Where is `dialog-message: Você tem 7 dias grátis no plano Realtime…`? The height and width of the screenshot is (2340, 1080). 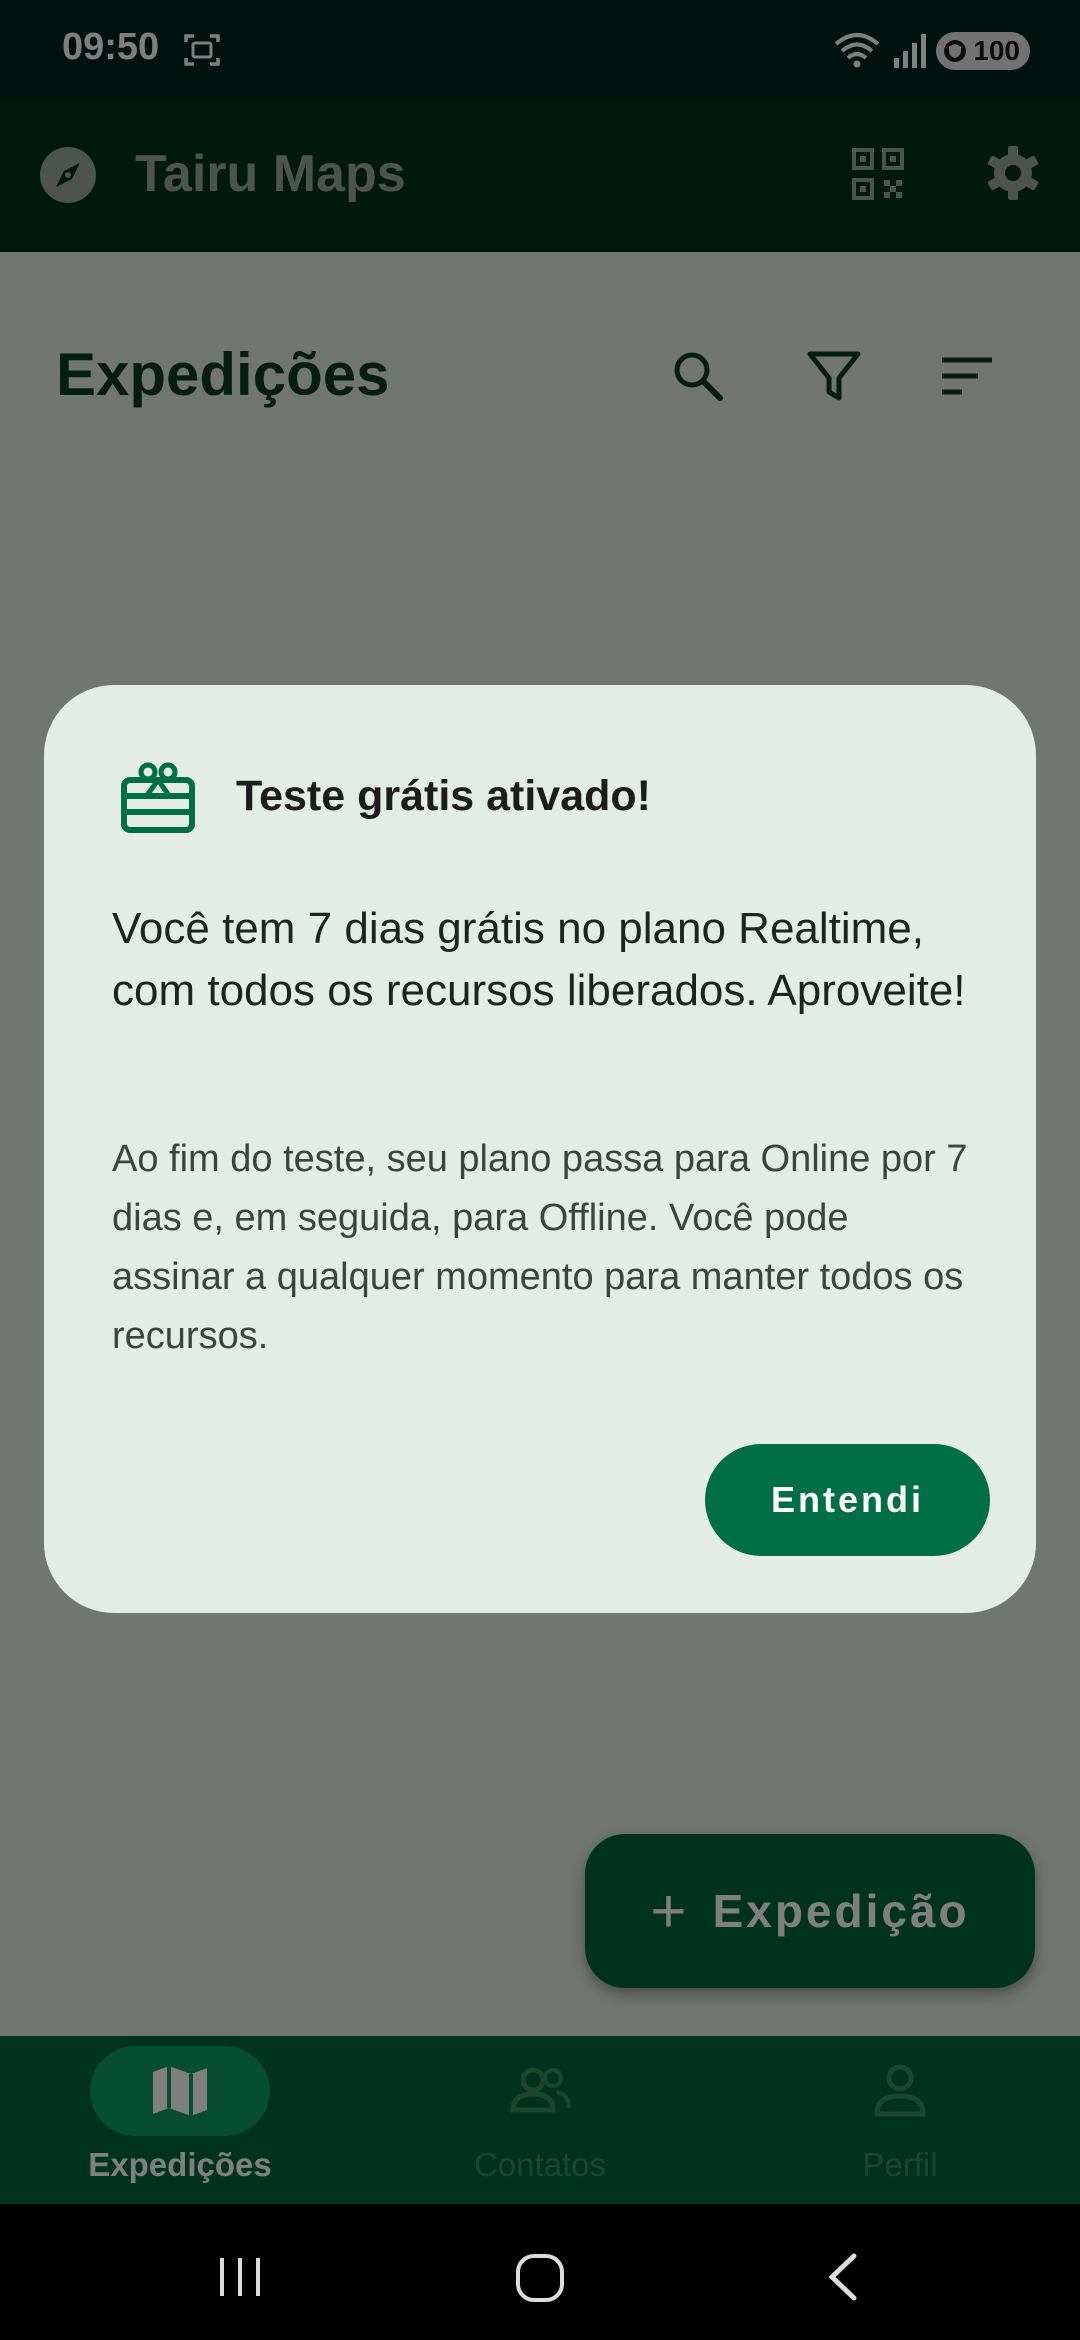
dialog-message: Você tem 7 dias grátis no plano Realtime… is located at coordinates (539, 959).